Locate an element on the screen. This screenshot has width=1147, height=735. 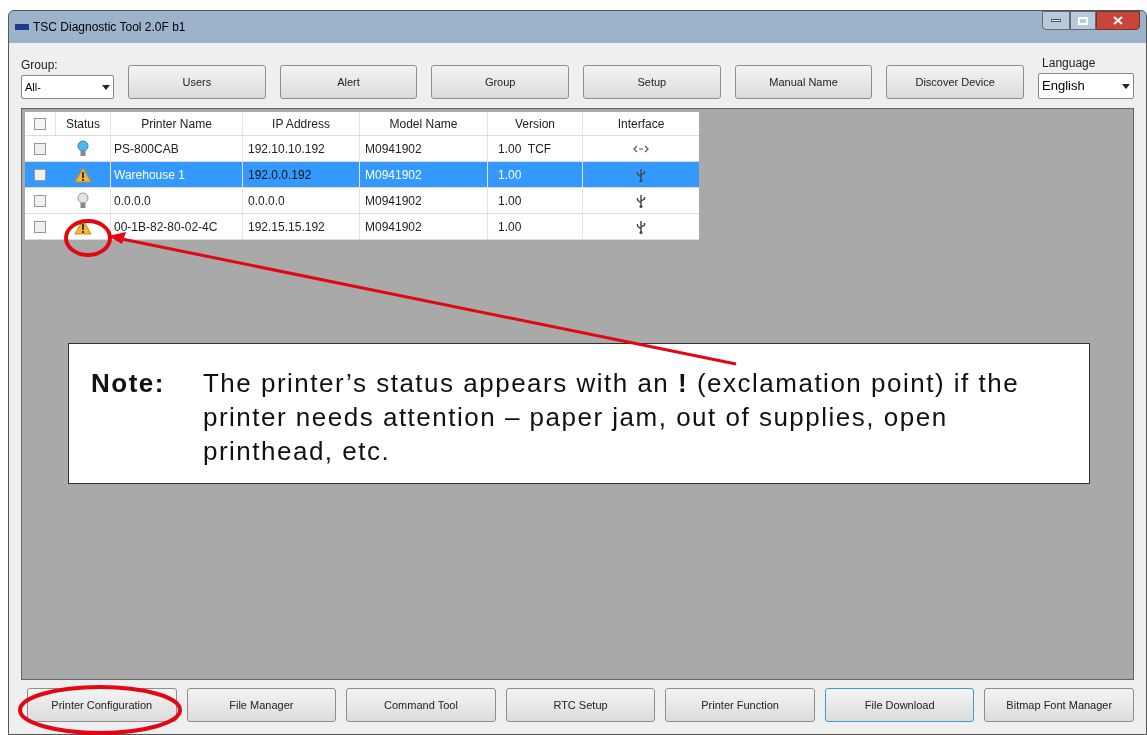
column-header: Printer Name is located at coordinates (176, 123).